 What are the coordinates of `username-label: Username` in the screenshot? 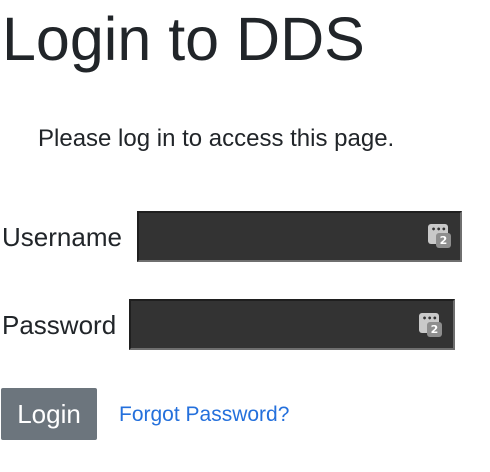 It's located at (62, 237).